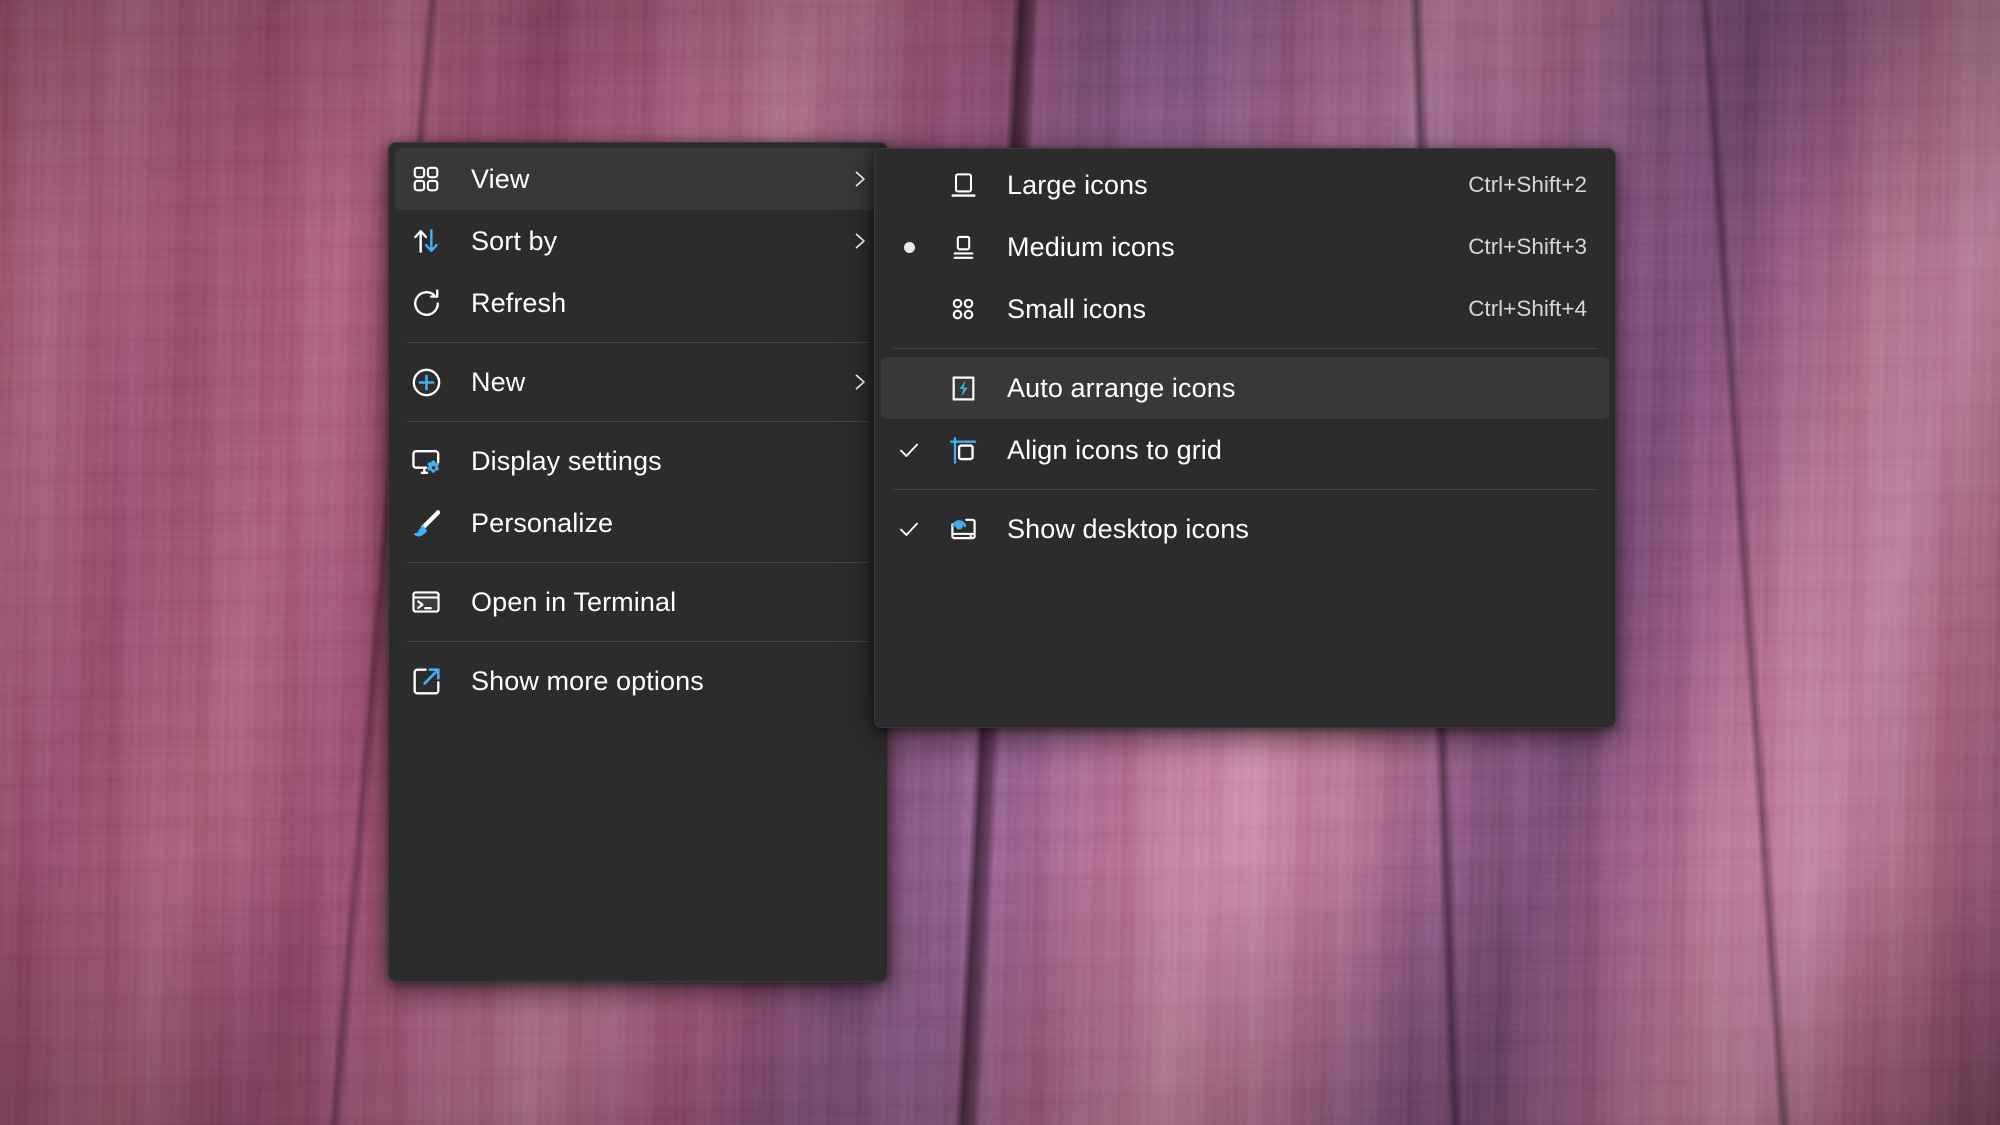 The image size is (2000, 1125). Describe the element at coordinates (587, 680) in the screenshot. I see `menu-item-label: Show more options` at that location.